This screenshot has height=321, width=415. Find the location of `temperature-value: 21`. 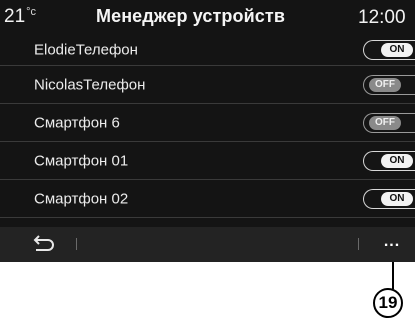

temperature-value: 21 is located at coordinates (15, 16).